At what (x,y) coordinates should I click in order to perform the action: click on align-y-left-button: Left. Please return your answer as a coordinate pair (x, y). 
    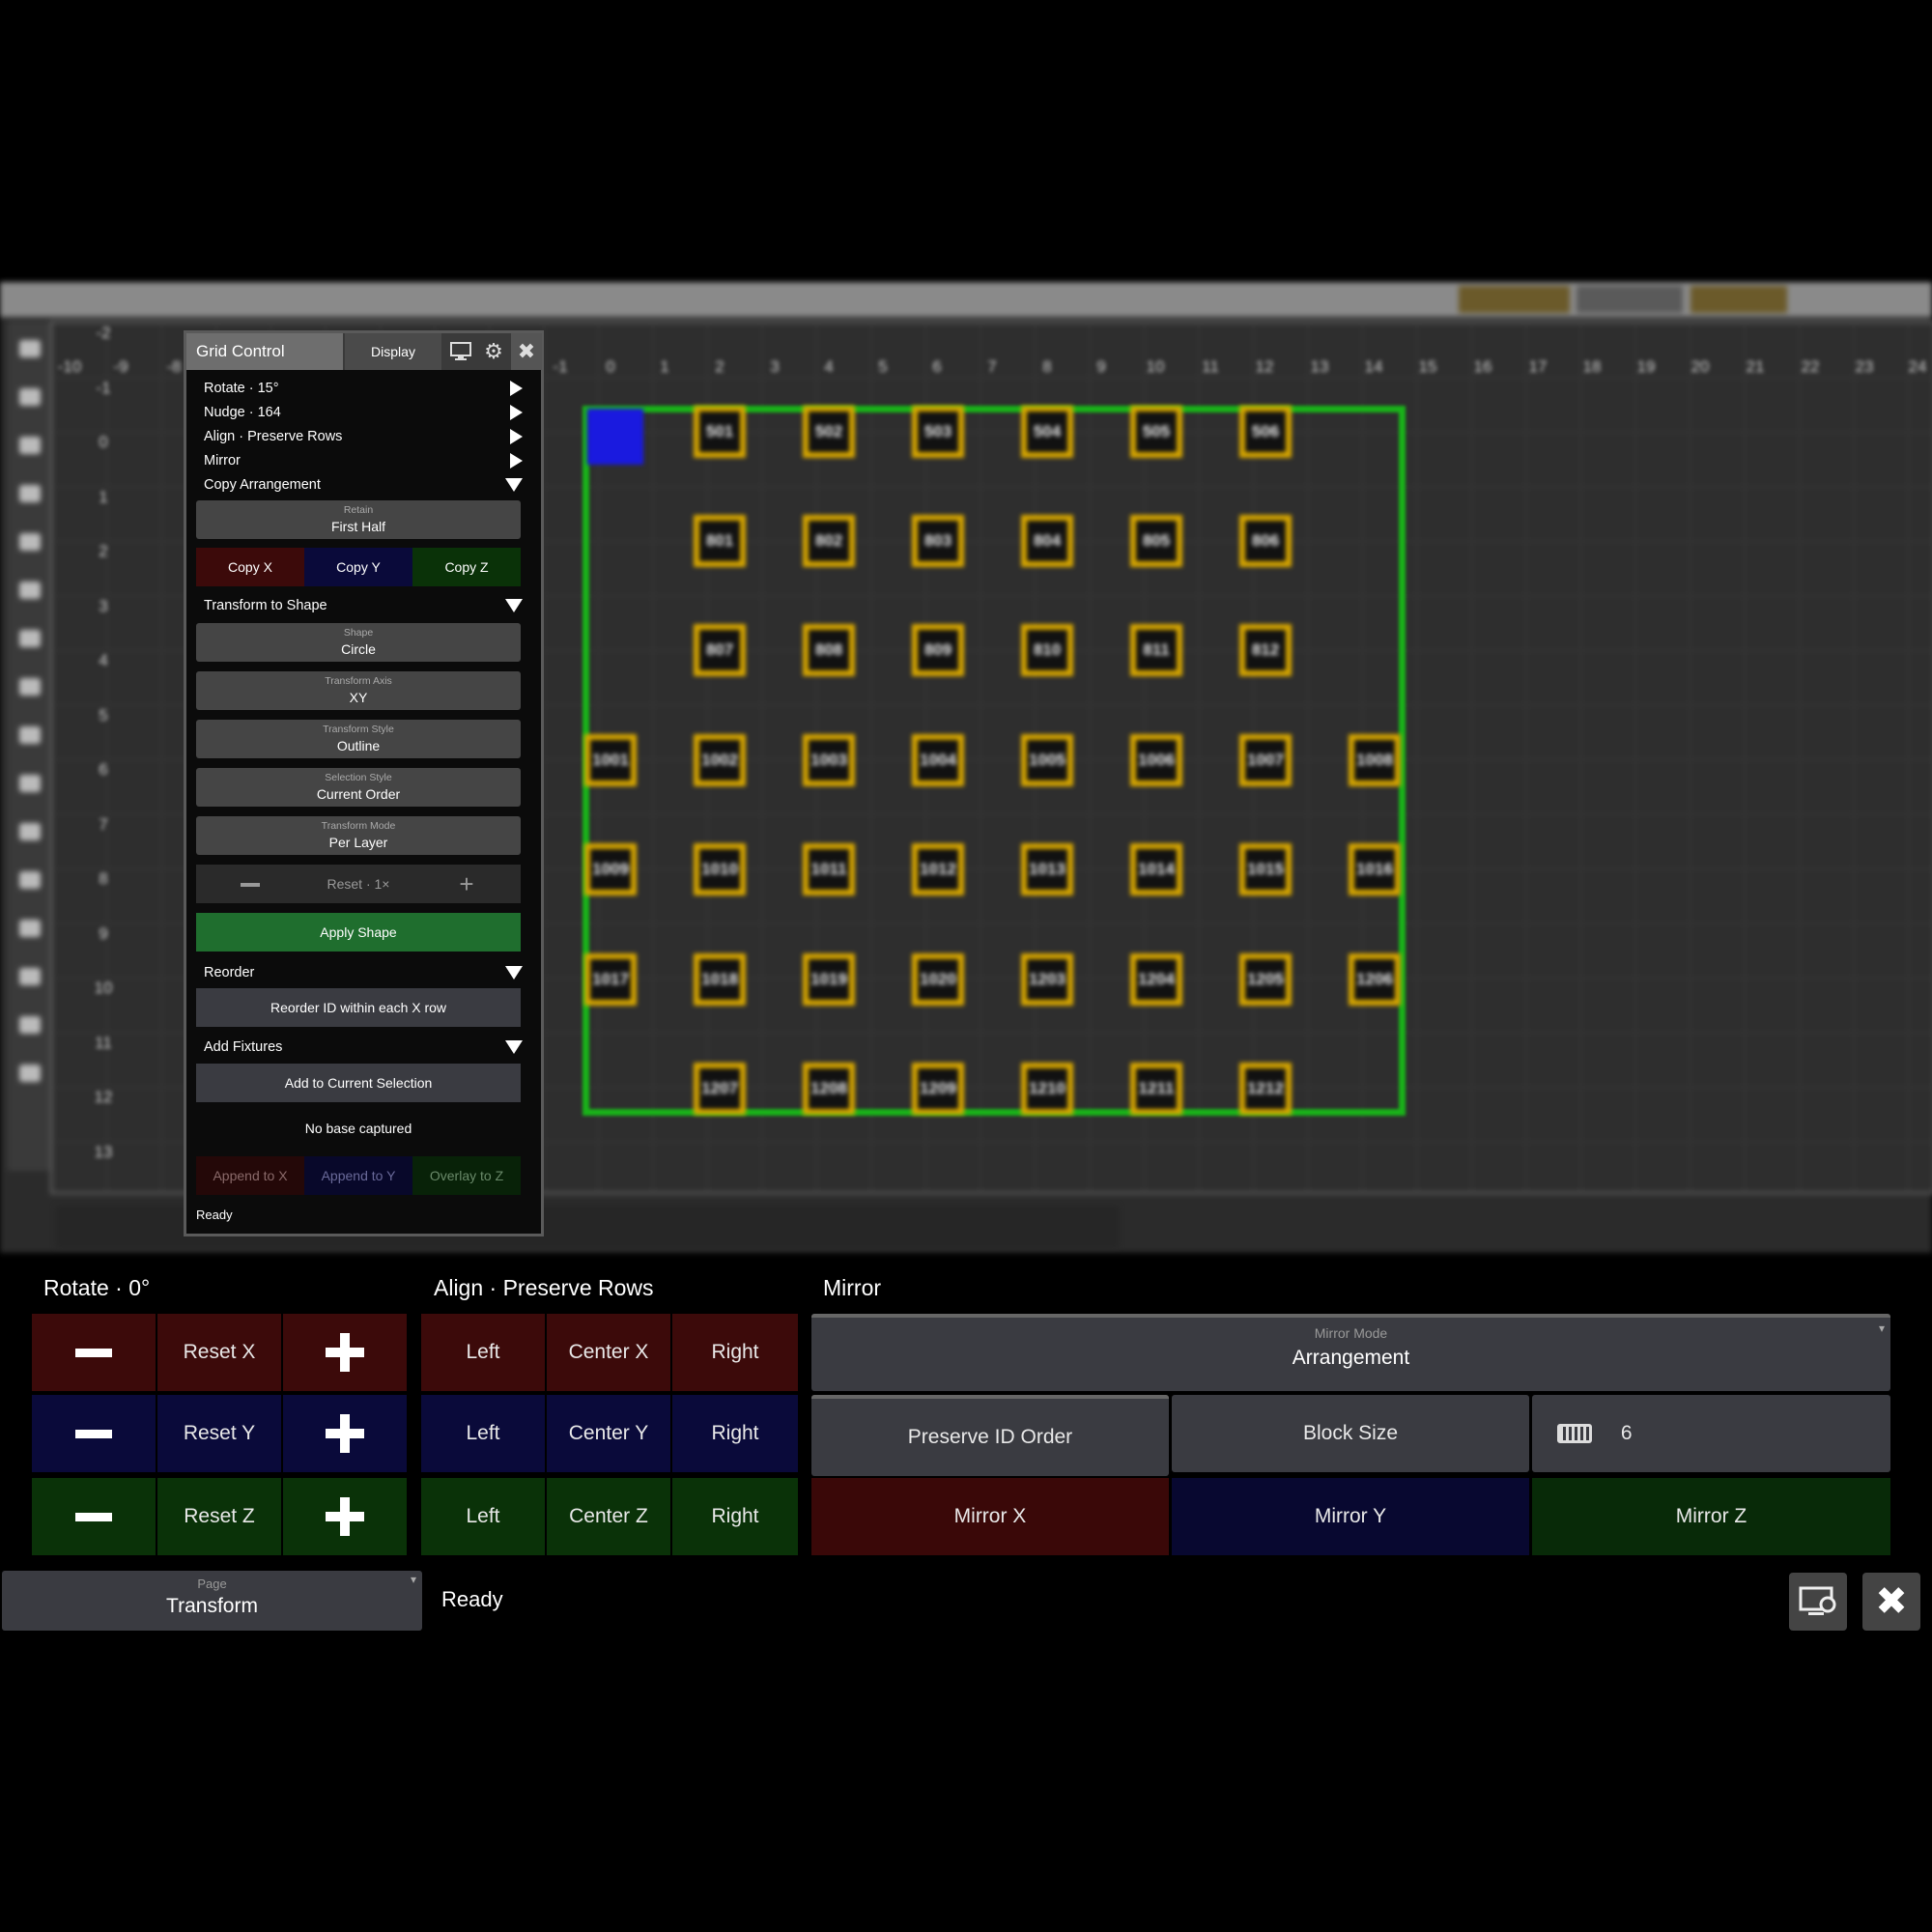
    Looking at the image, I should click on (483, 1433).